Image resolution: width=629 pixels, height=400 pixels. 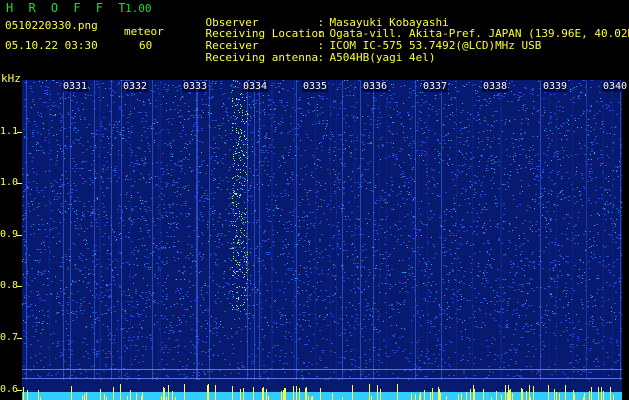 What do you see at coordinates (11, 78) in the screenshot?
I see `y-axis-unit: kHz` at bounding box center [11, 78].